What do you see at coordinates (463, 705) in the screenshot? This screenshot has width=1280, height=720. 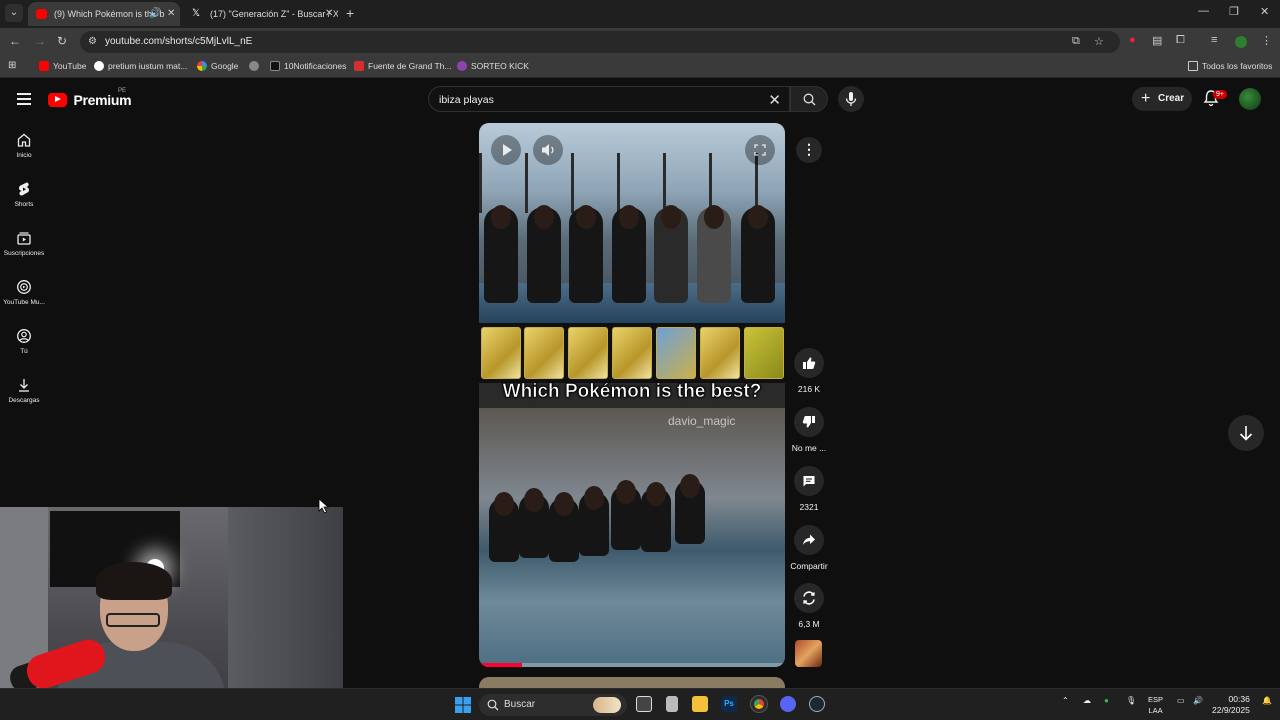 I see `windows-start-icon` at bounding box center [463, 705].